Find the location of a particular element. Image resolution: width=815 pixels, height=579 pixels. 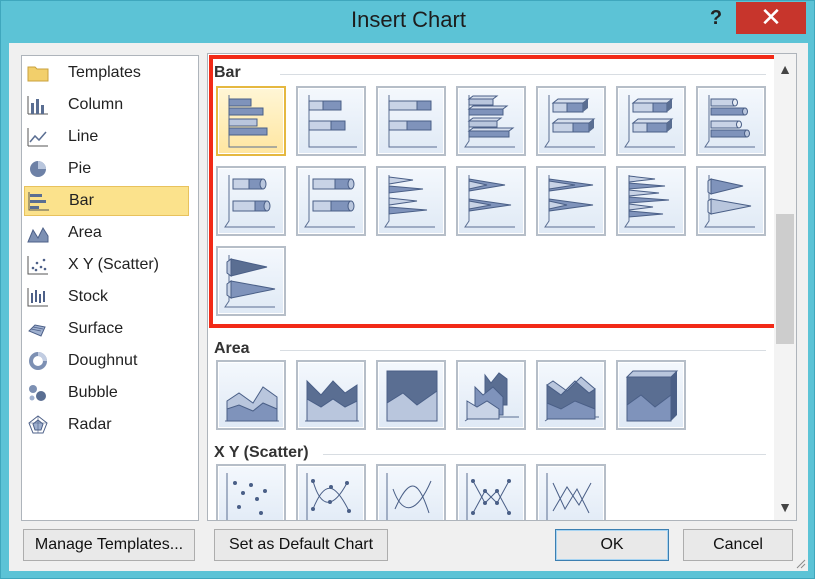

chart-subtype-100-stacked-horizontal-cone is located at coordinates (571, 201).